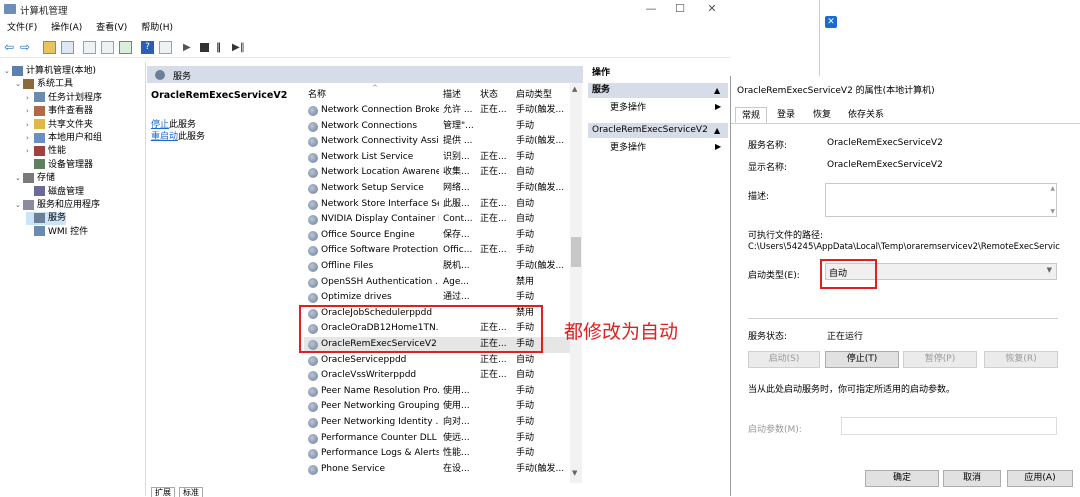 The width and height of the screenshot is (1080, 497). What do you see at coordinates (64, 98) in the screenshot?
I see `tree-item: › 任务计划程序` at bounding box center [64, 98].